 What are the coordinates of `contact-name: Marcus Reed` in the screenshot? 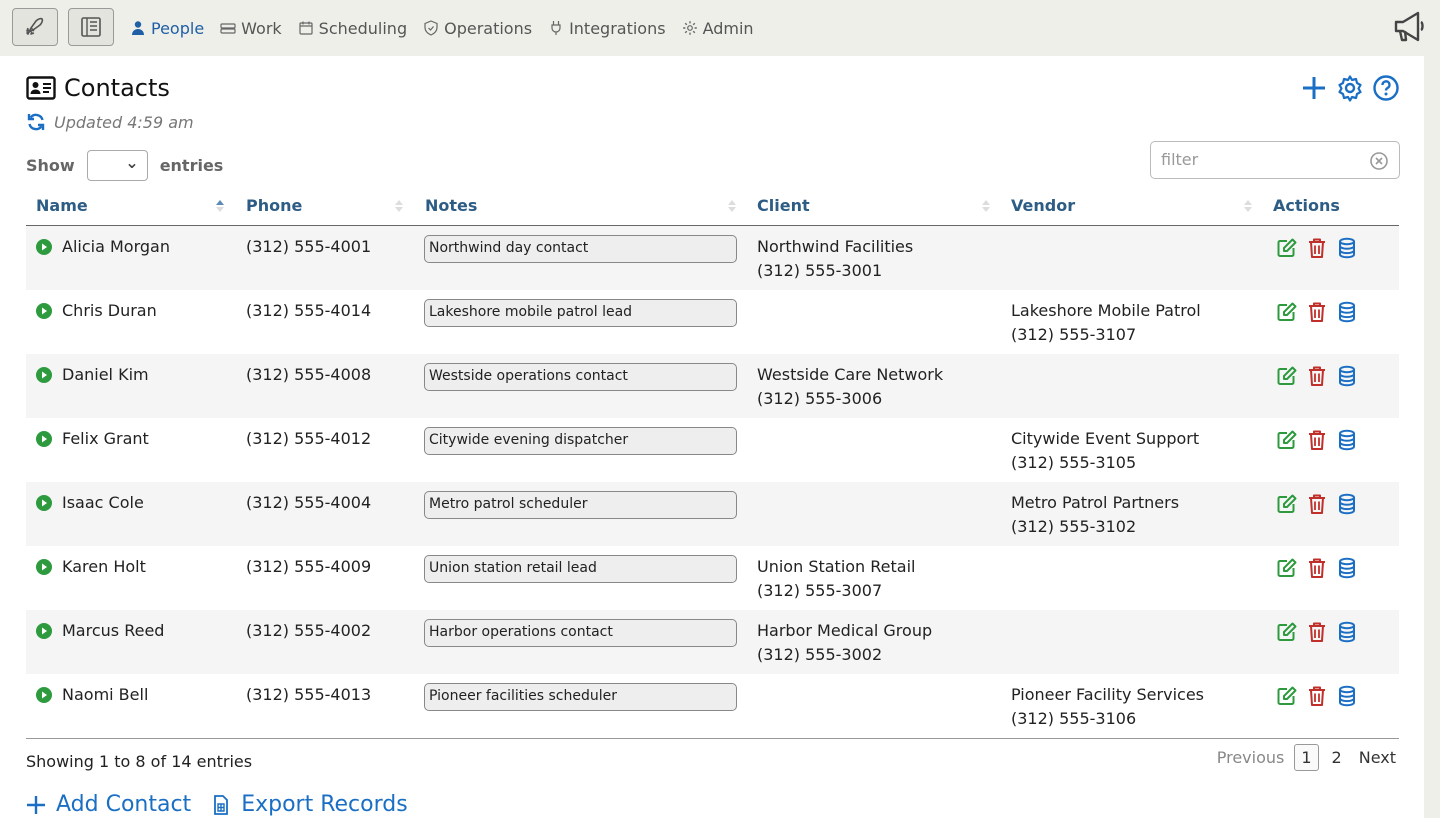 It's located at (113, 631).